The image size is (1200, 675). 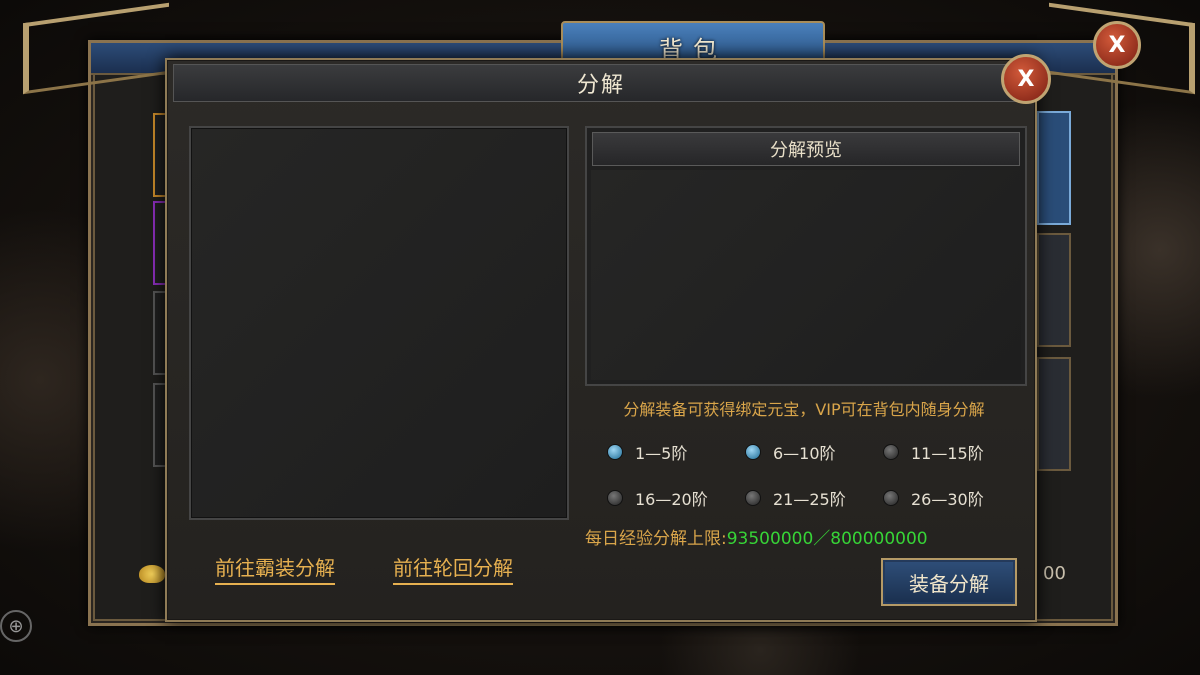 I want to click on daily-limit: 每日经验分解上限:93500000／800000000, so click(x=756, y=536).